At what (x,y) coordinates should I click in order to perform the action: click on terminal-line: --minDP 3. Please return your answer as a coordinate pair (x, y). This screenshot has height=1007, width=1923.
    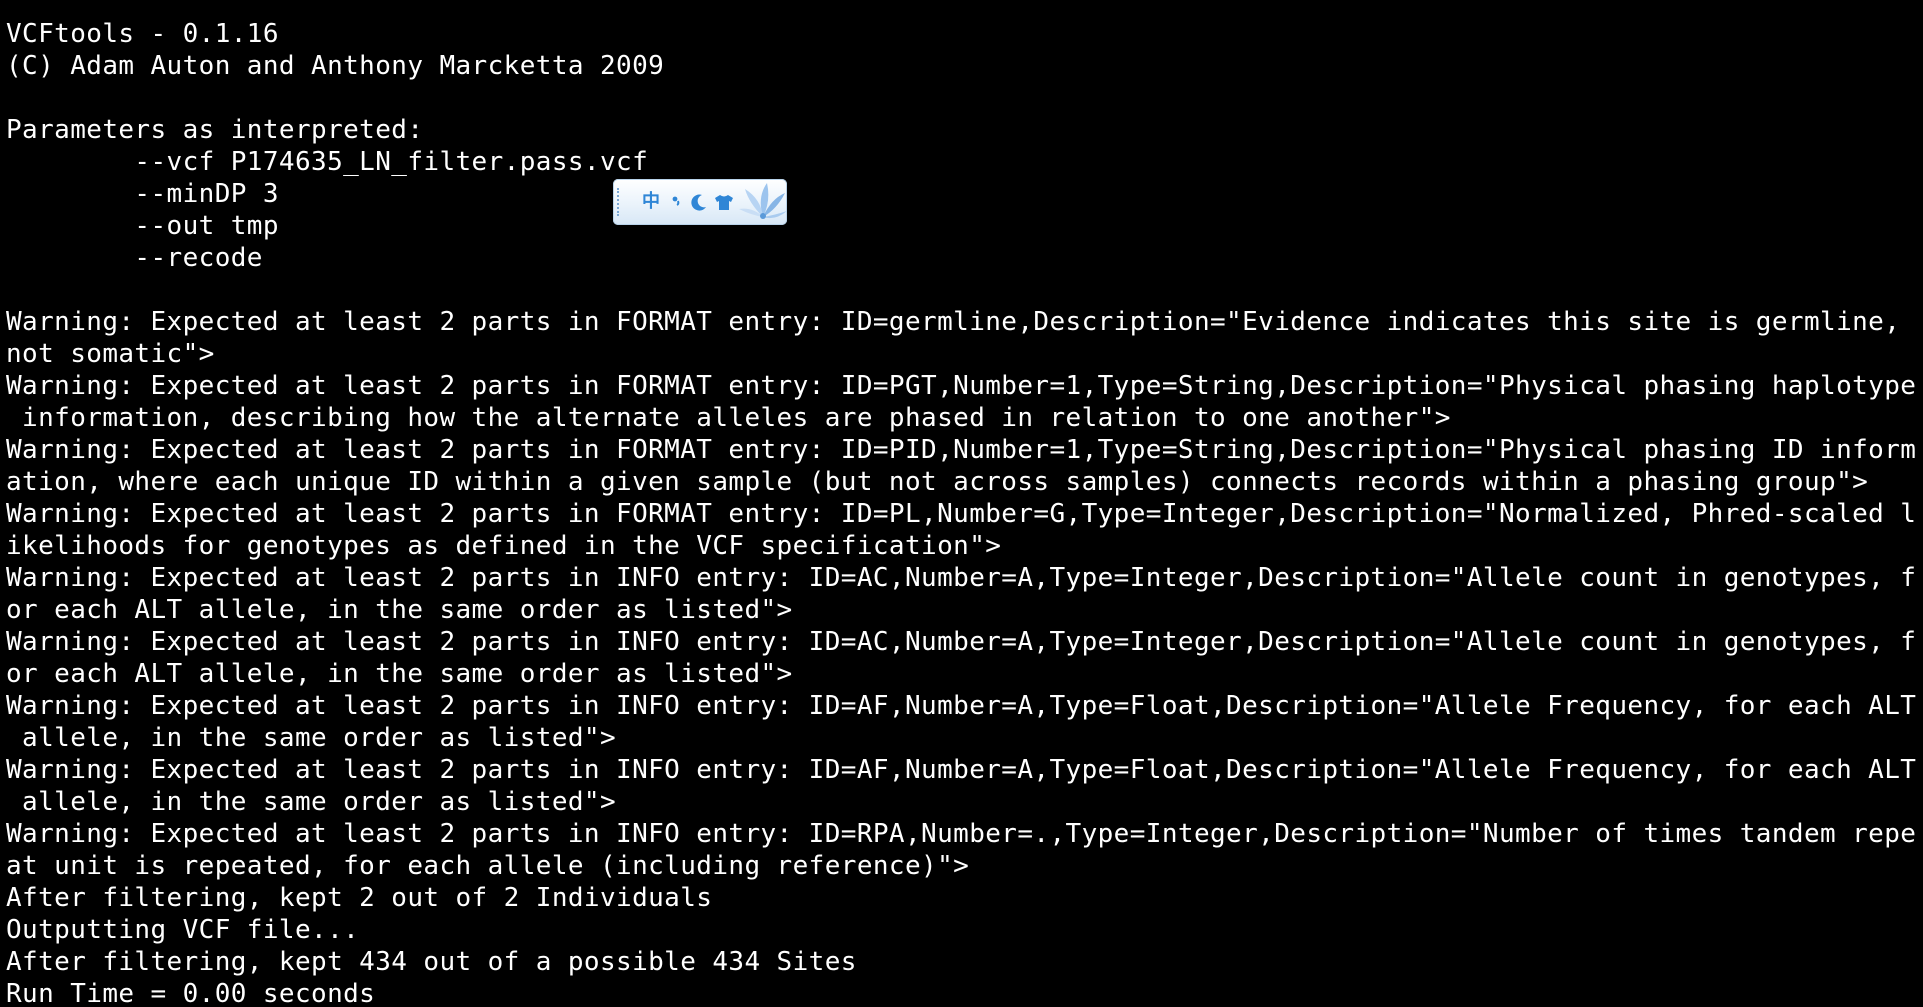
    Looking at the image, I should click on (142, 194).